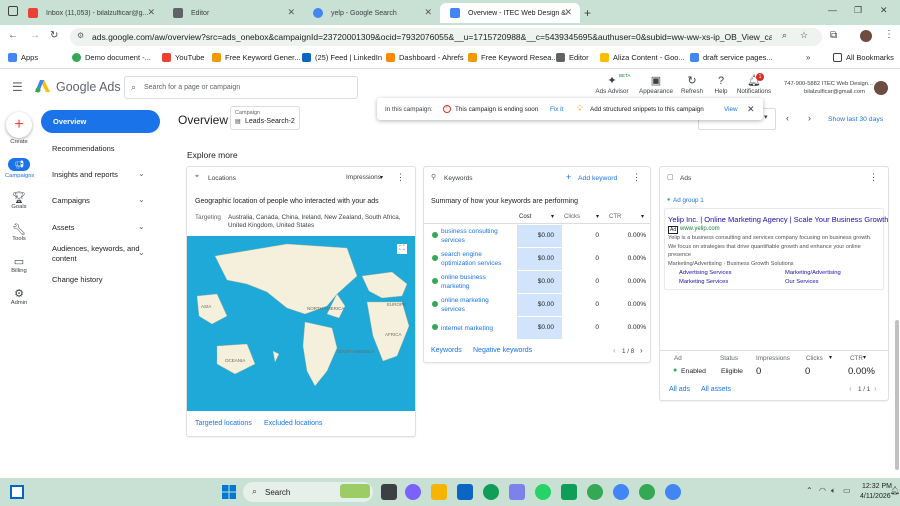 The image size is (900, 506). Describe the element at coordinates (17, 492) in the screenshot. I see `widgets-icon` at that location.